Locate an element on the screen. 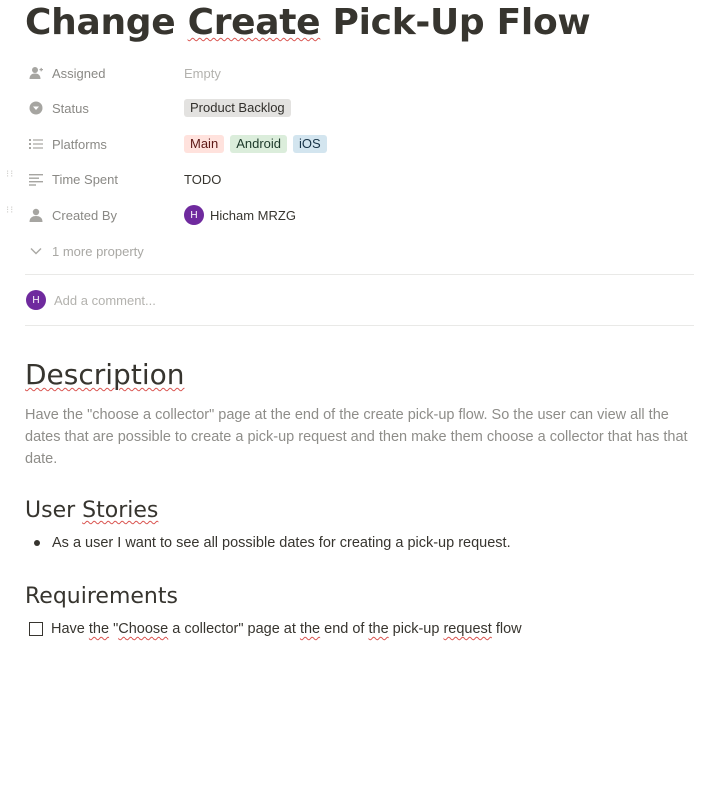  bullet-icon is located at coordinates (37, 543).